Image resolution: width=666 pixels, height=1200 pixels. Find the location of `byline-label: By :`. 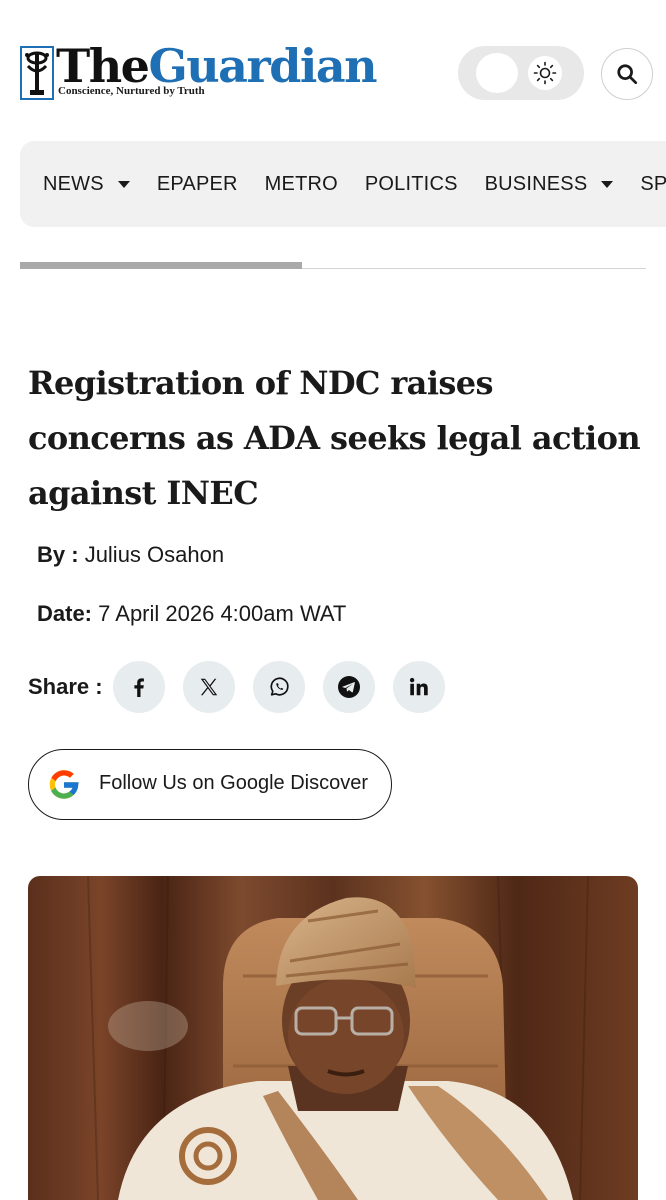

byline-label: By : is located at coordinates (58, 554).